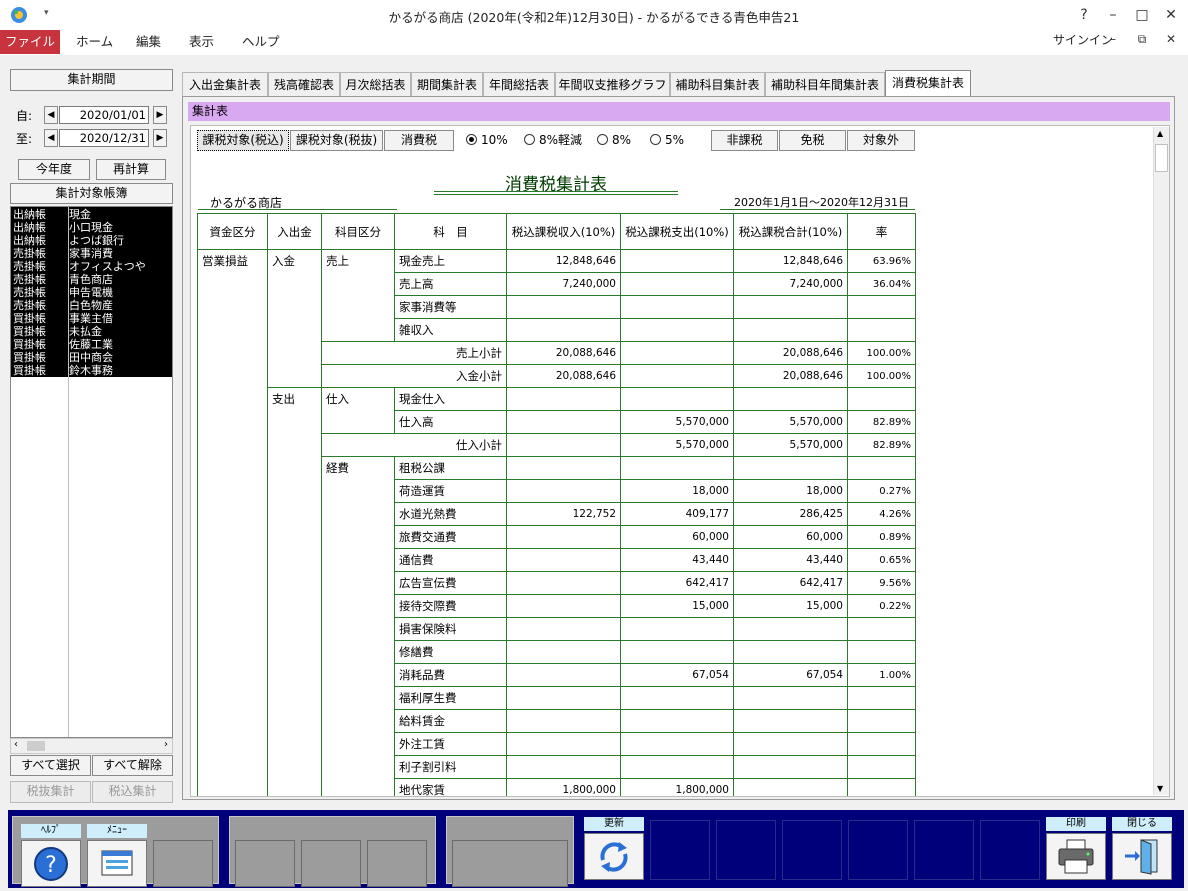 Image resolution: width=1188 pixels, height=891 pixels. What do you see at coordinates (201, 42) in the screenshot?
I see `menu-view: 表示` at bounding box center [201, 42].